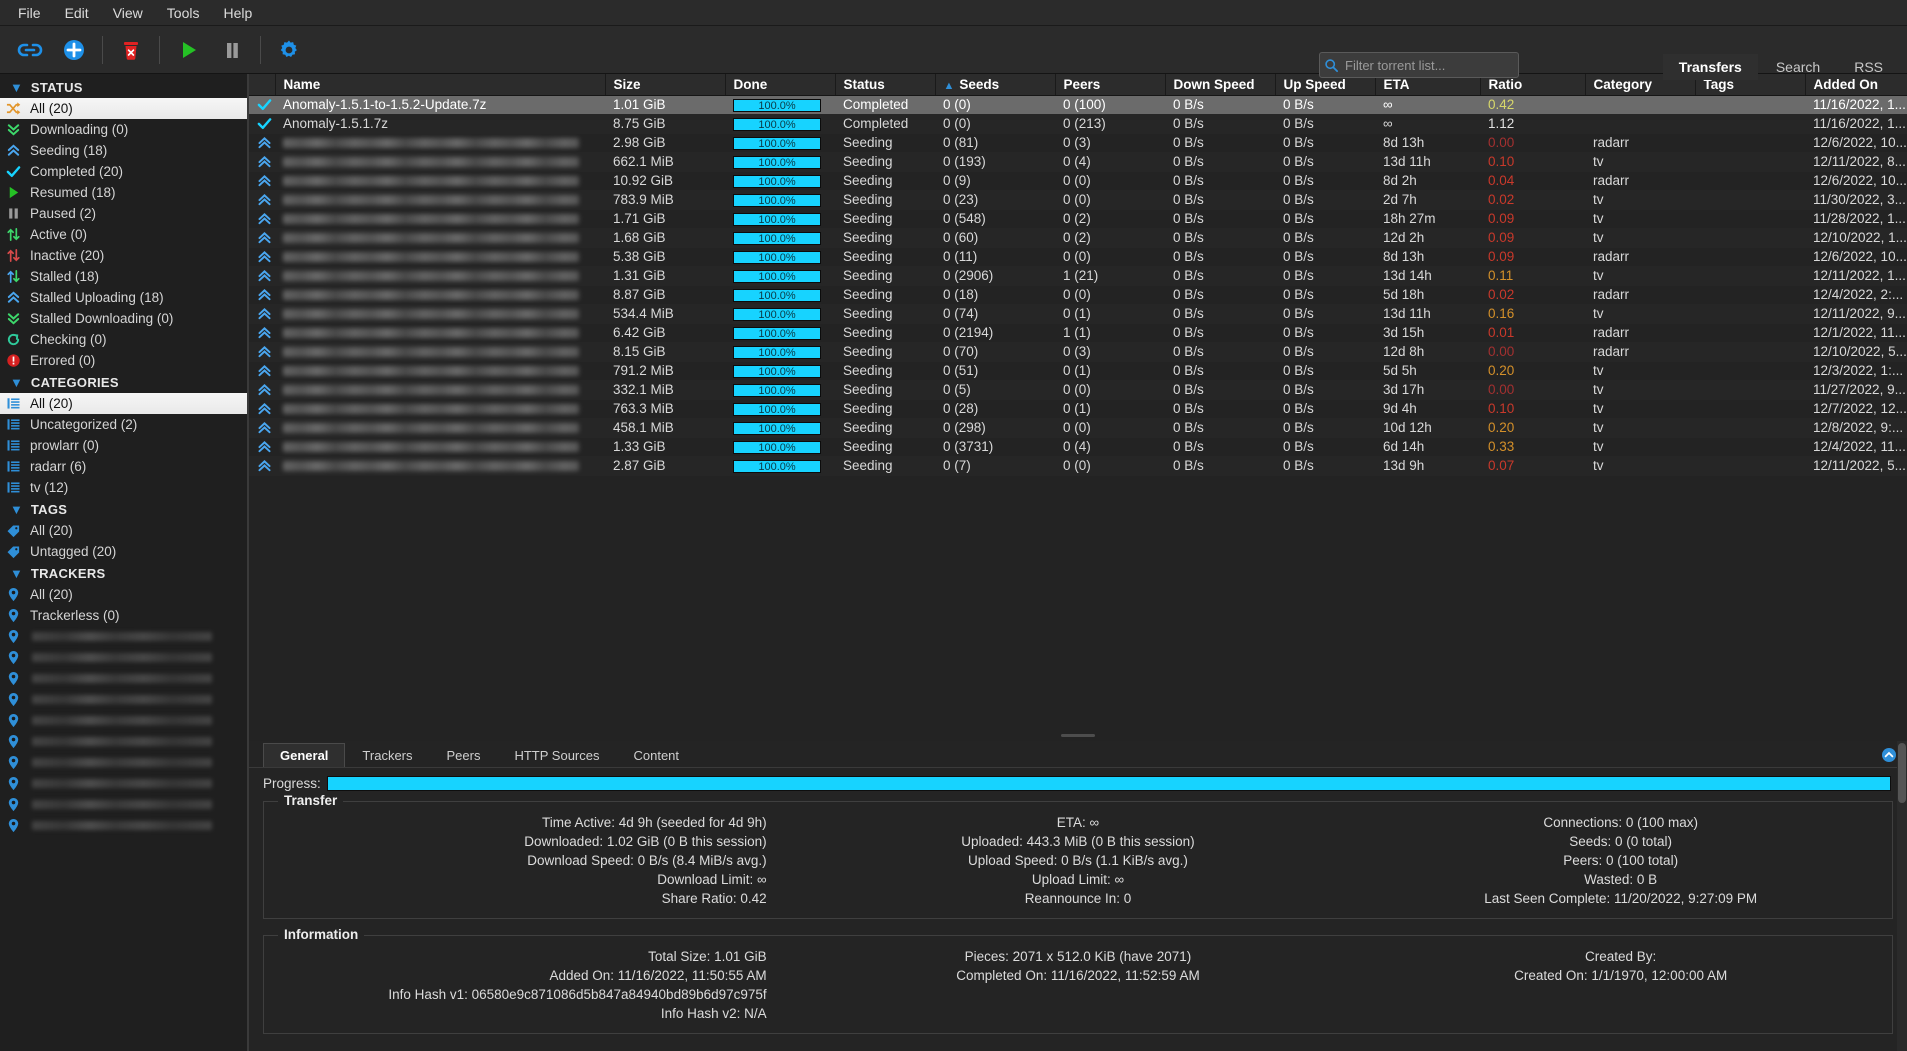 This screenshot has height=1051, width=1907. What do you see at coordinates (1889, 755) in the screenshot?
I see `collapse-panel-icon` at bounding box center [1889, 755].